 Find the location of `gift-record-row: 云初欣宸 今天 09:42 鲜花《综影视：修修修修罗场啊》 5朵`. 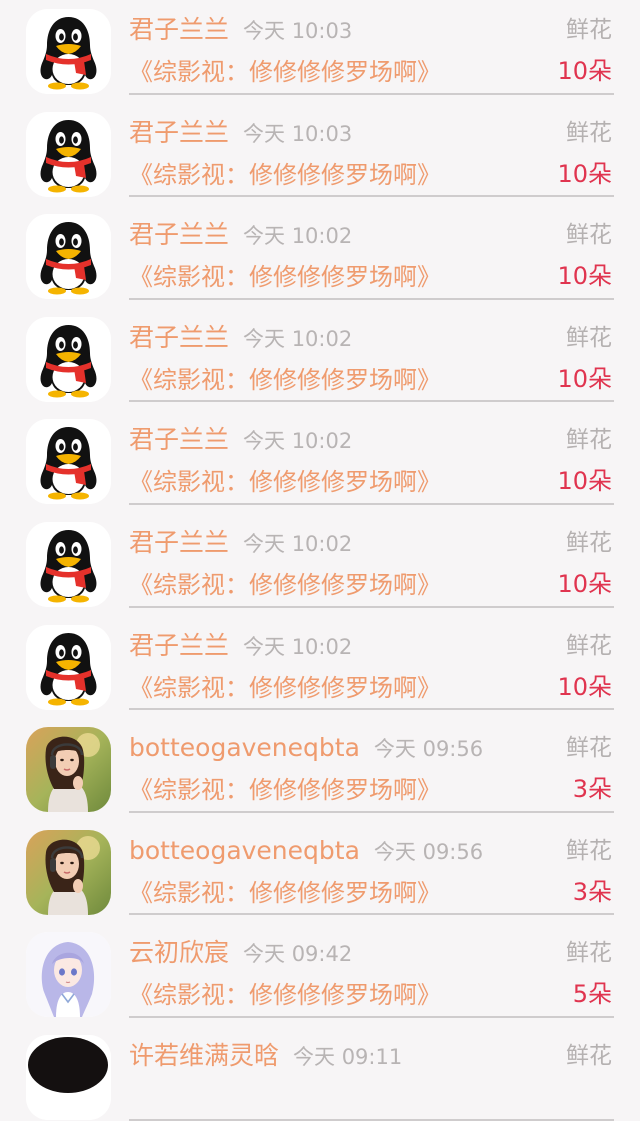

gift-record-row: 云初欣宸 今天 09:42 鲜花《综影视：修修修修罗场啊》 5朵 is located at coordinates (320, 966).